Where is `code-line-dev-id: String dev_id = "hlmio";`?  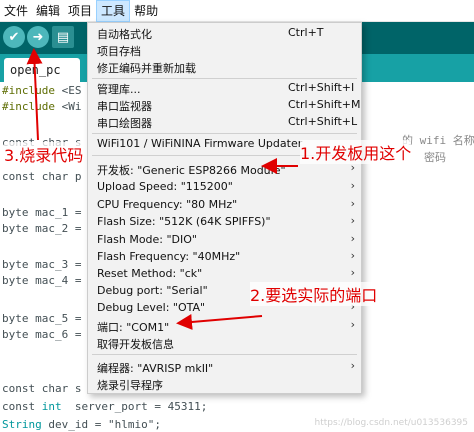
code-line-dev-id: String dev_id = "hlmio"; is located at coordinates (81, 424).